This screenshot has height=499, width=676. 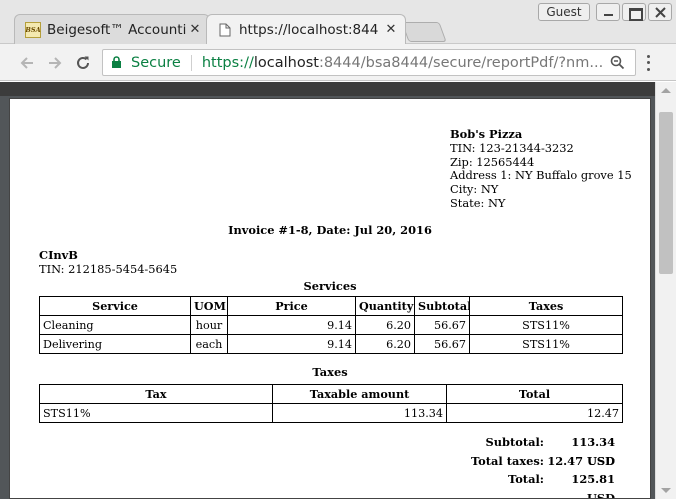 I want to click on column-header: Quantity, so click(x=385, y=306).